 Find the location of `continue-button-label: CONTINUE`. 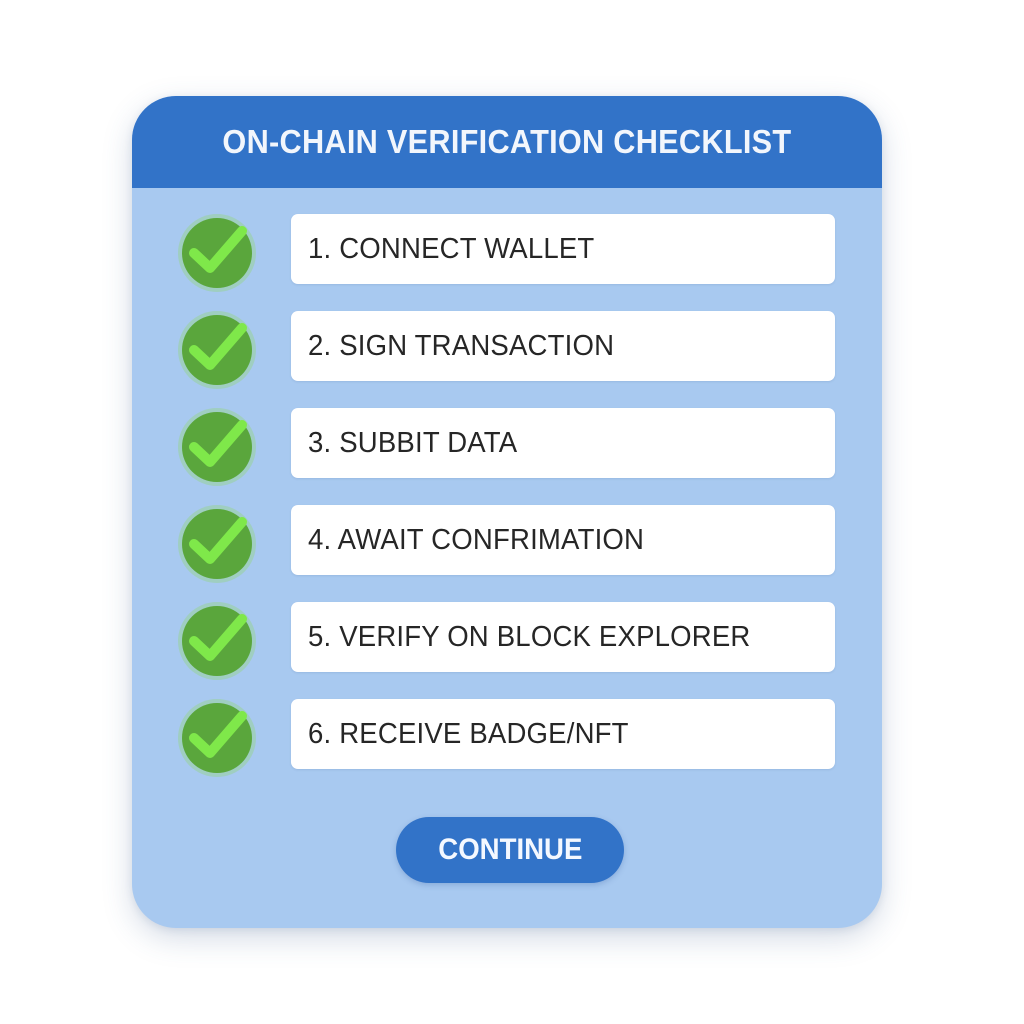

continue-button-label: CONTINUE is located at coordinates (510, 849).